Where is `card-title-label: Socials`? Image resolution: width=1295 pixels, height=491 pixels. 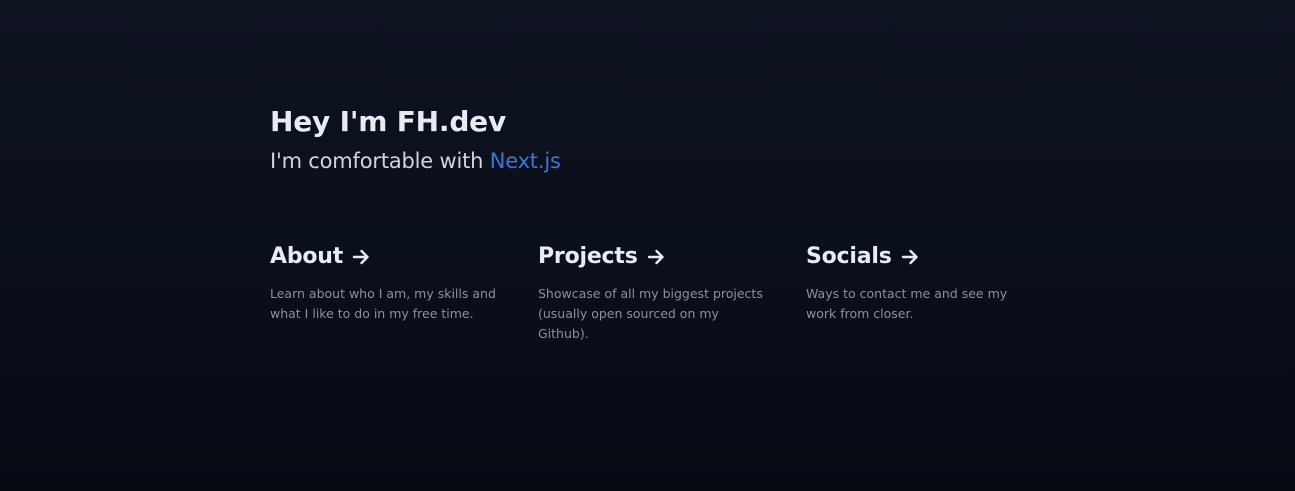 card-title-label: Socials is located at coordinates (849, 256).